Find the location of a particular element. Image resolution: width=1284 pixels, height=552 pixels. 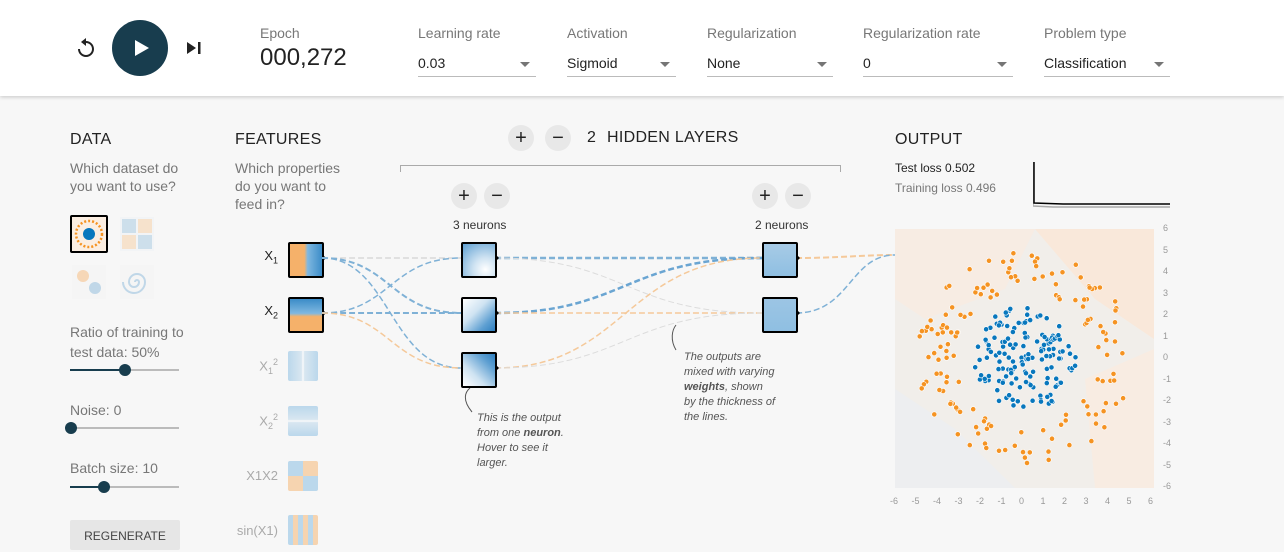

link-h1b-h2a is located at coordinates (628, 285).